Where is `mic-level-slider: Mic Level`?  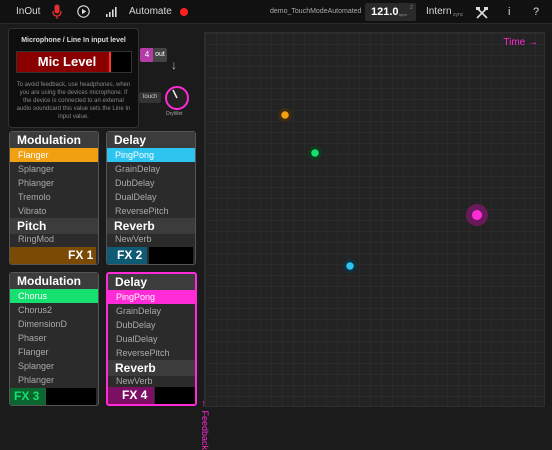
mic-level-slider: Mic Level is located at coordinates (74, 62).